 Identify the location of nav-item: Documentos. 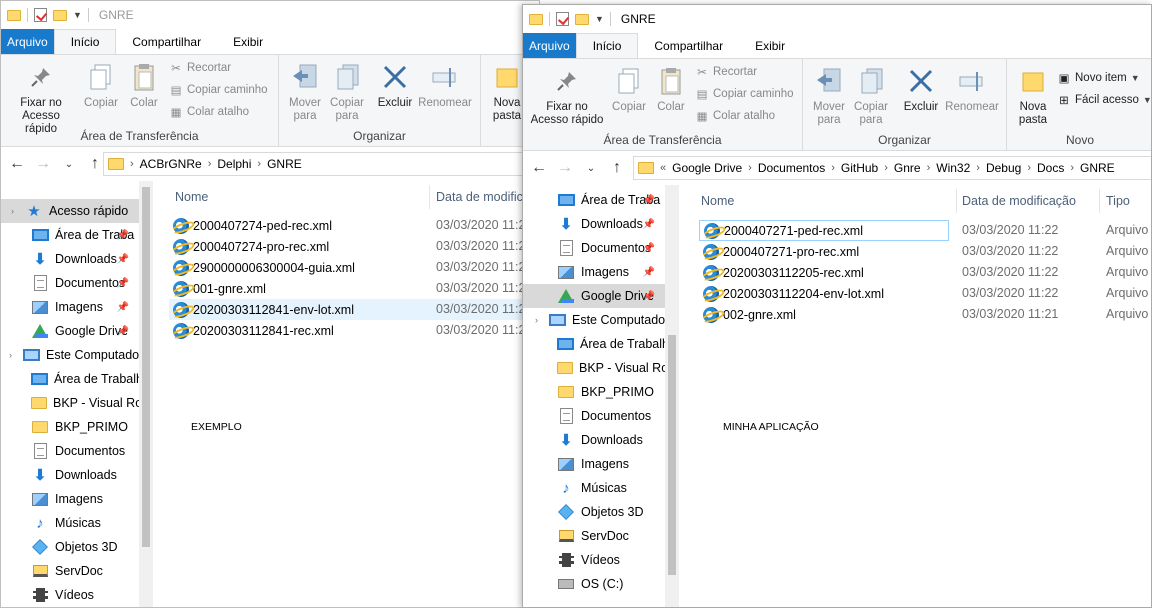
(594, 416).